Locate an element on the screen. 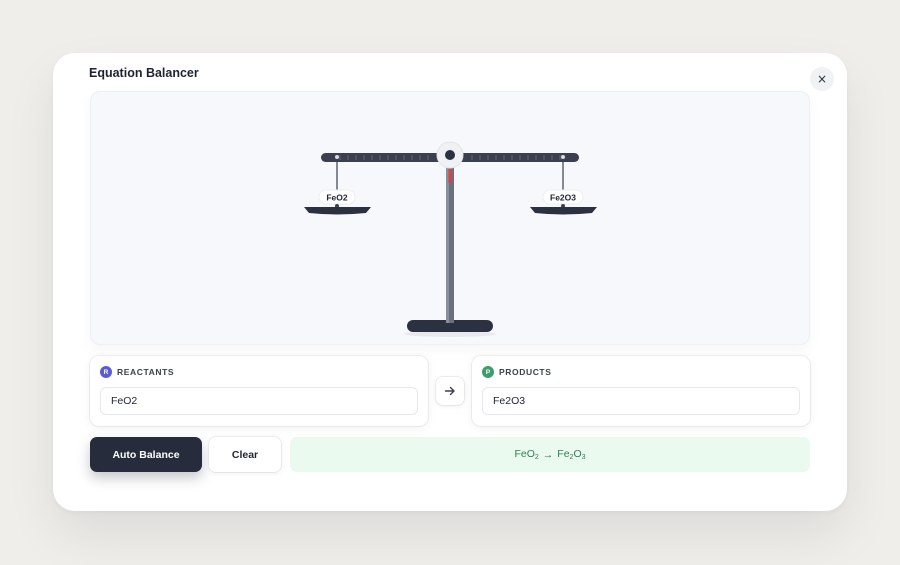 This screenshot has width=900, height=565. modal-title: Equation Balancer is located at coordinates (144, 73).